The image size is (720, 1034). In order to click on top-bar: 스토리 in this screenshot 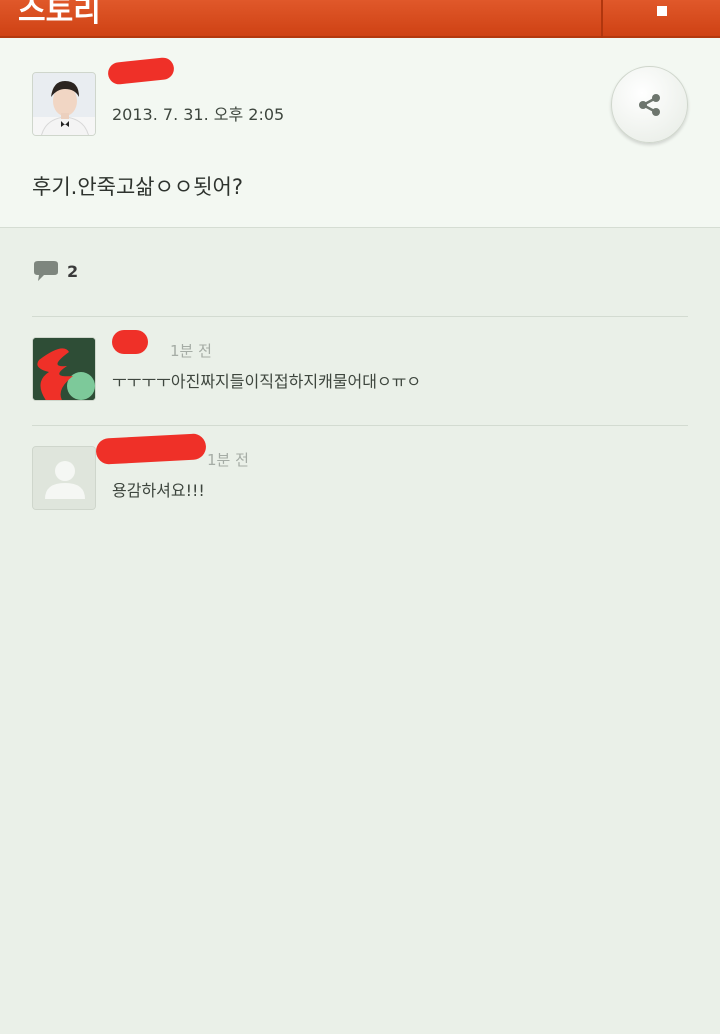, I will do `click(360, 19)`.